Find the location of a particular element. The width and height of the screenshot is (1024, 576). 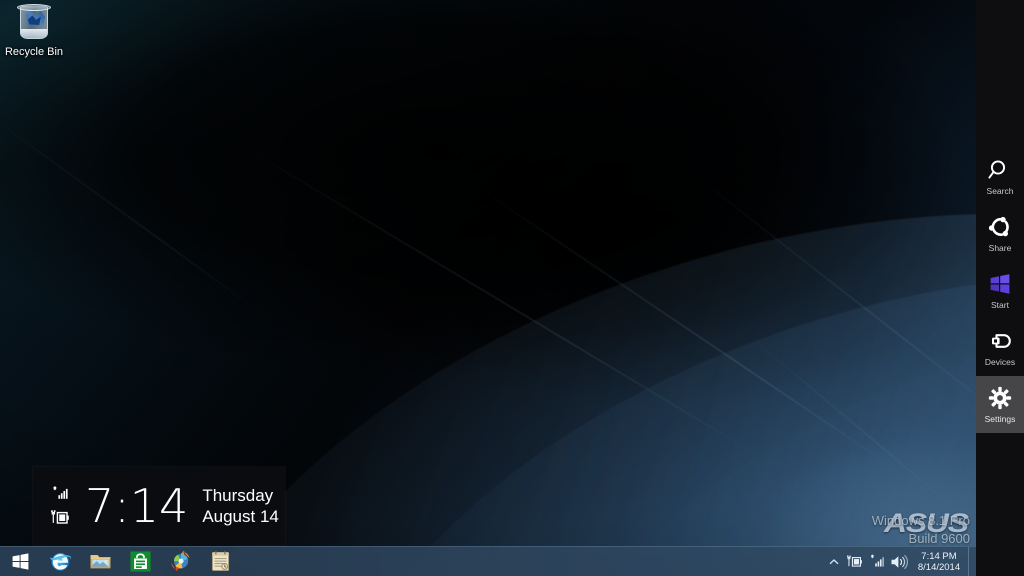

gear-icon is located at coordinates (1000, 398).